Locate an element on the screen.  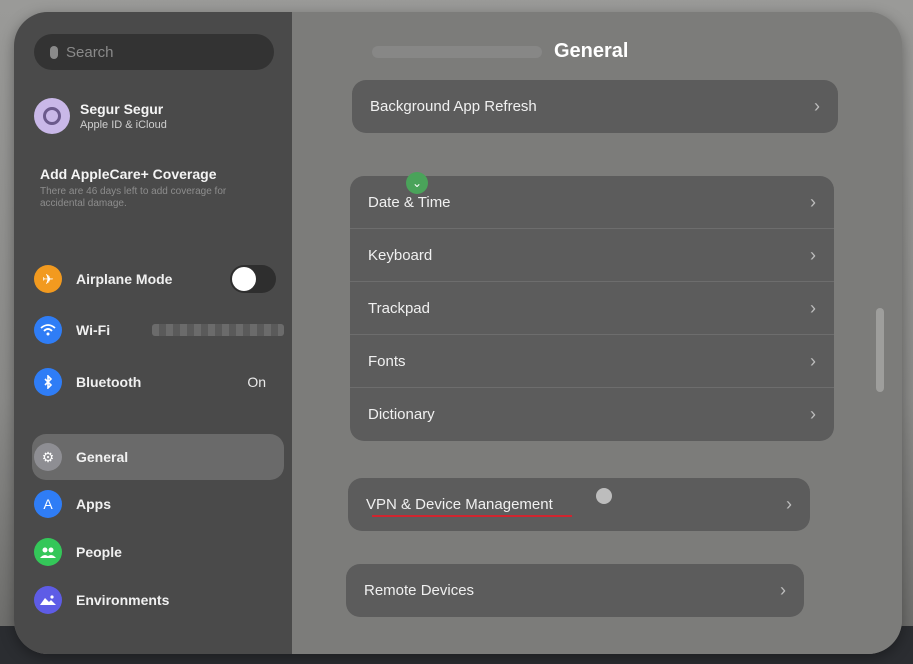
sidebar-item-label: Airplane Mode is located at coordinates (124, 279).